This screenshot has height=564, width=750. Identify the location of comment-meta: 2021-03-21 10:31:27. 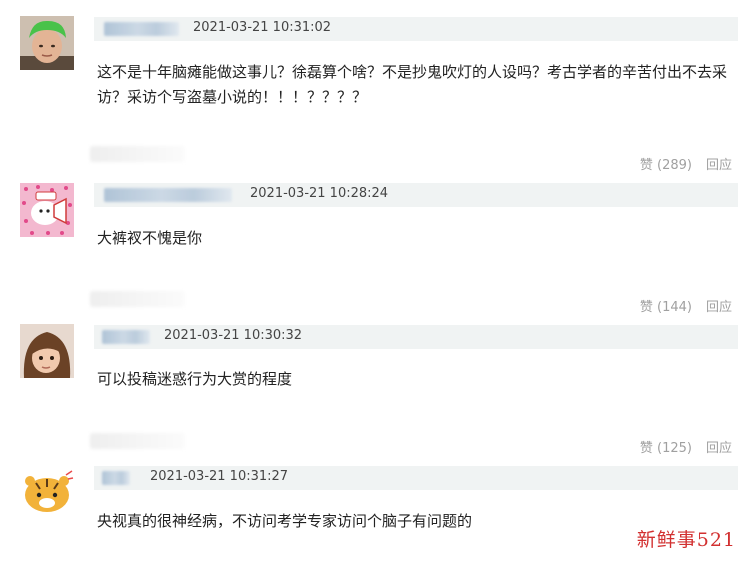
(416, 478).